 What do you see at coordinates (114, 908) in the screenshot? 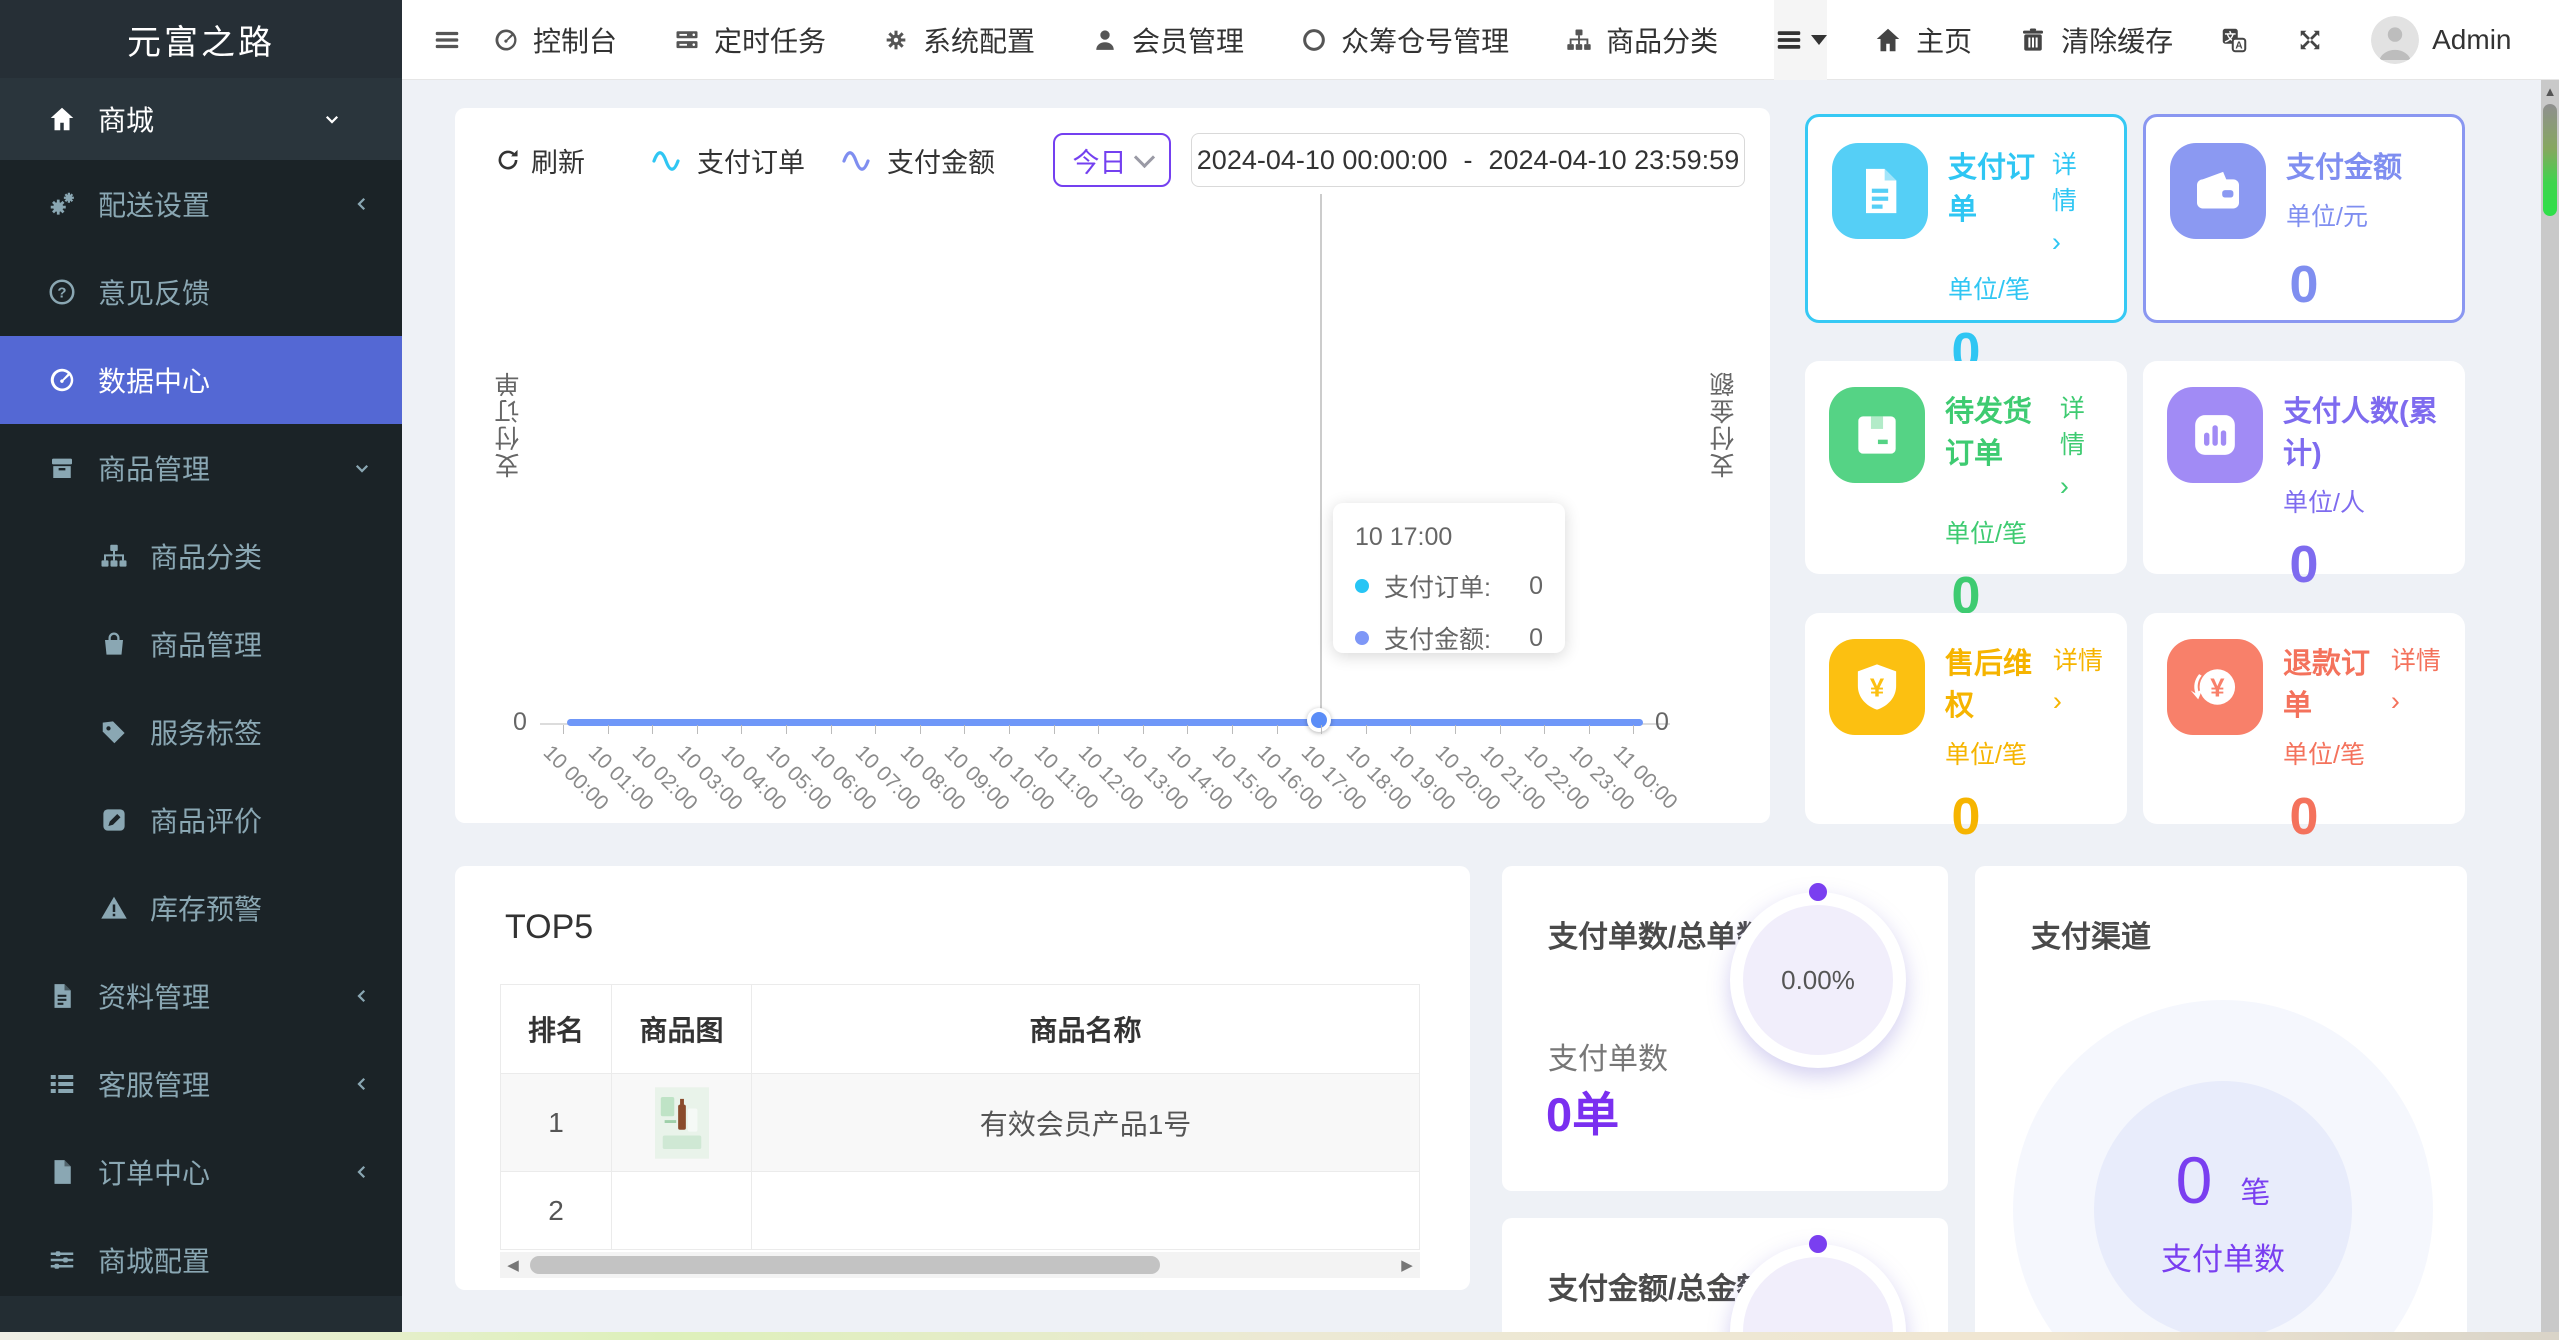
I see `warning-icon` at bounding box center [114, 908].